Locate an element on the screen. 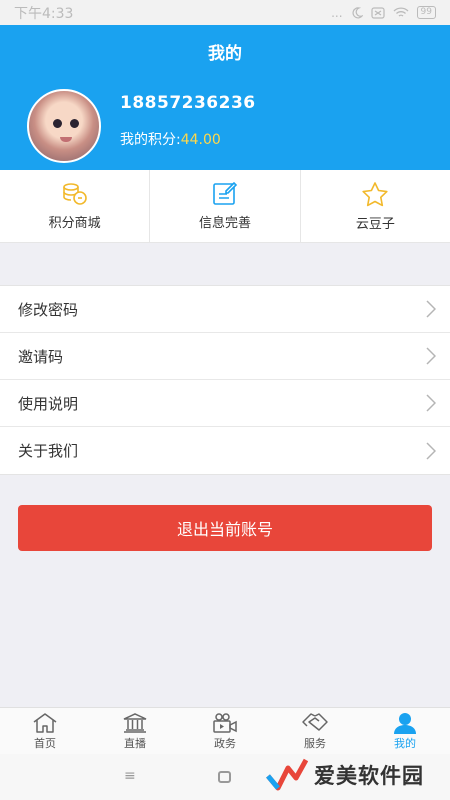  watermark-text: 爱美软件园 is located at coordinates (369, 776).